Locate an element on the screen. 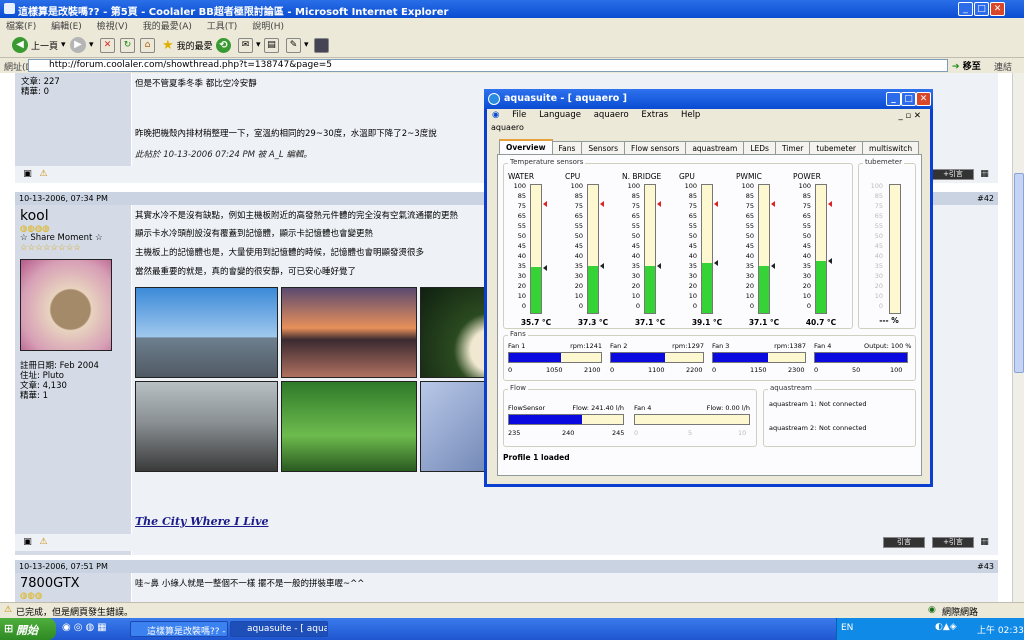  back-button: ◀ 上一頁 ▾ is located at coordinates (39, 45).